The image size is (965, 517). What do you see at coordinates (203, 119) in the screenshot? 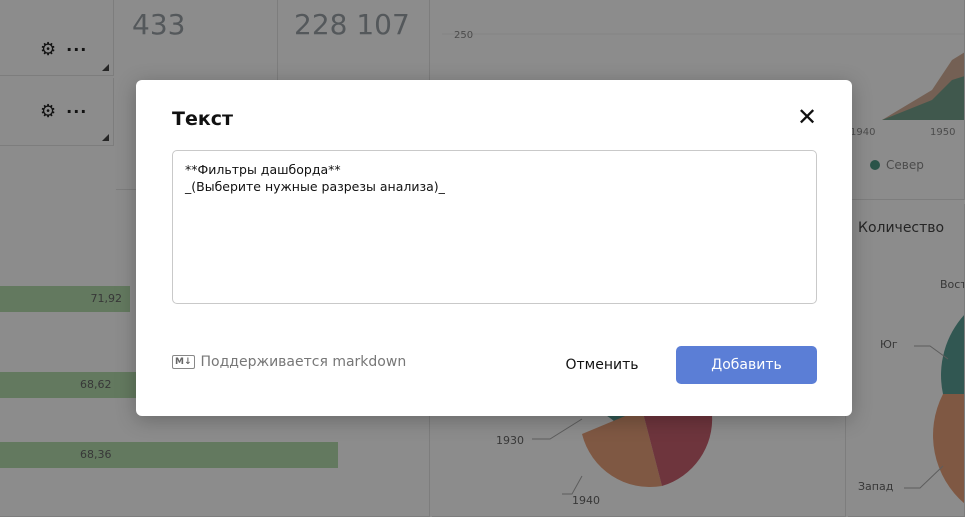
I see `dialog-title: Текст` at bounding box center [203, 119].